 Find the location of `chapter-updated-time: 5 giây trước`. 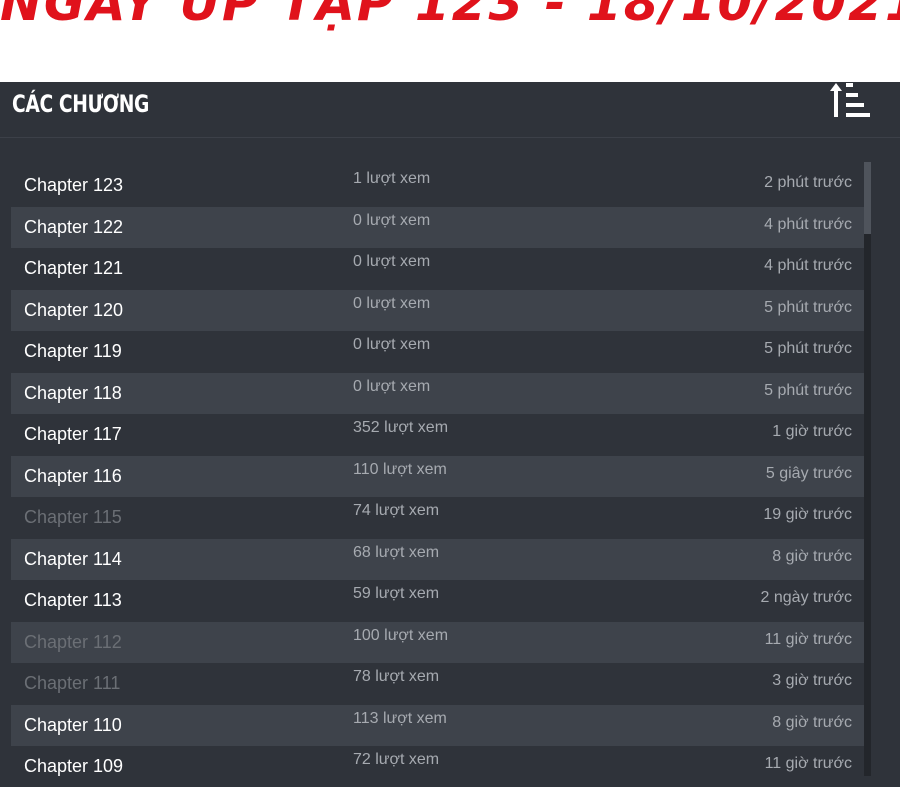

chapter-updated-time: 5 giây trước is located at coordinates (808, 473).